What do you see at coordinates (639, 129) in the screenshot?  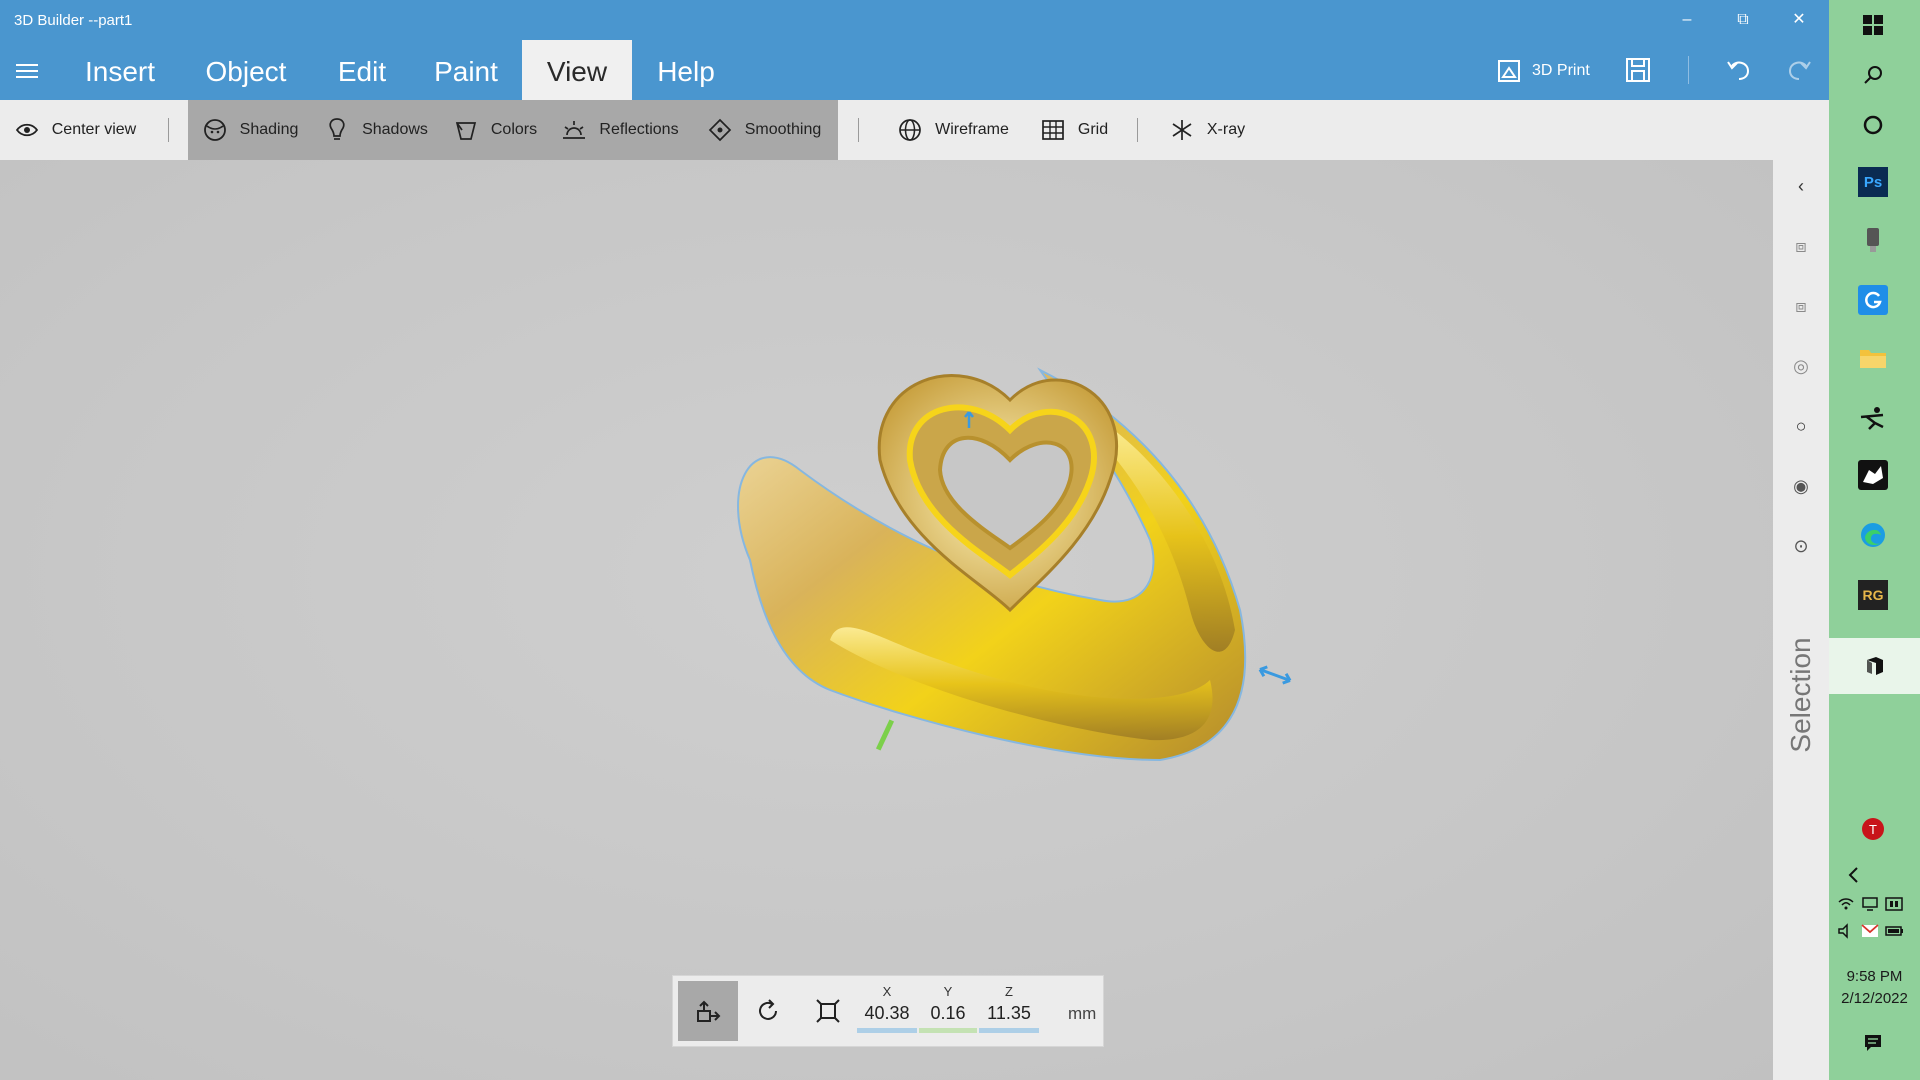 I see `reflections-label: Reflections` at bounding box center [639, 129].